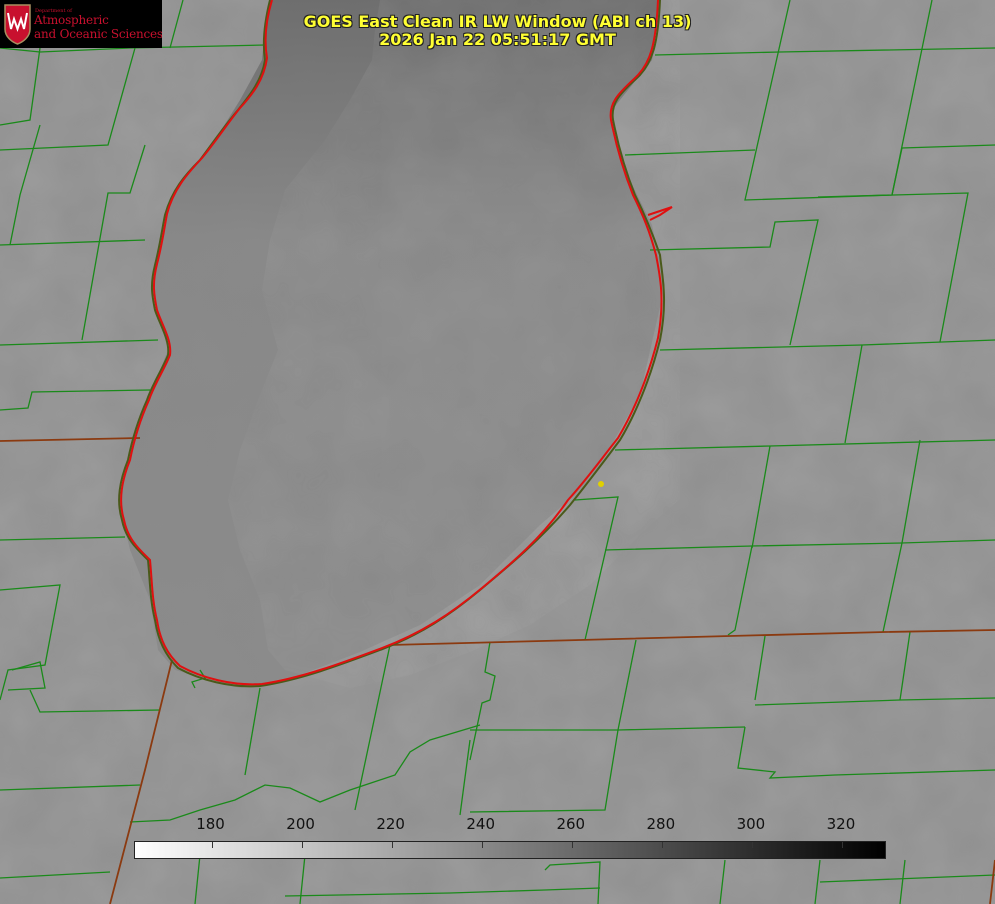  I want to click on colorbar-tick-label: 260, so click(571, 824).